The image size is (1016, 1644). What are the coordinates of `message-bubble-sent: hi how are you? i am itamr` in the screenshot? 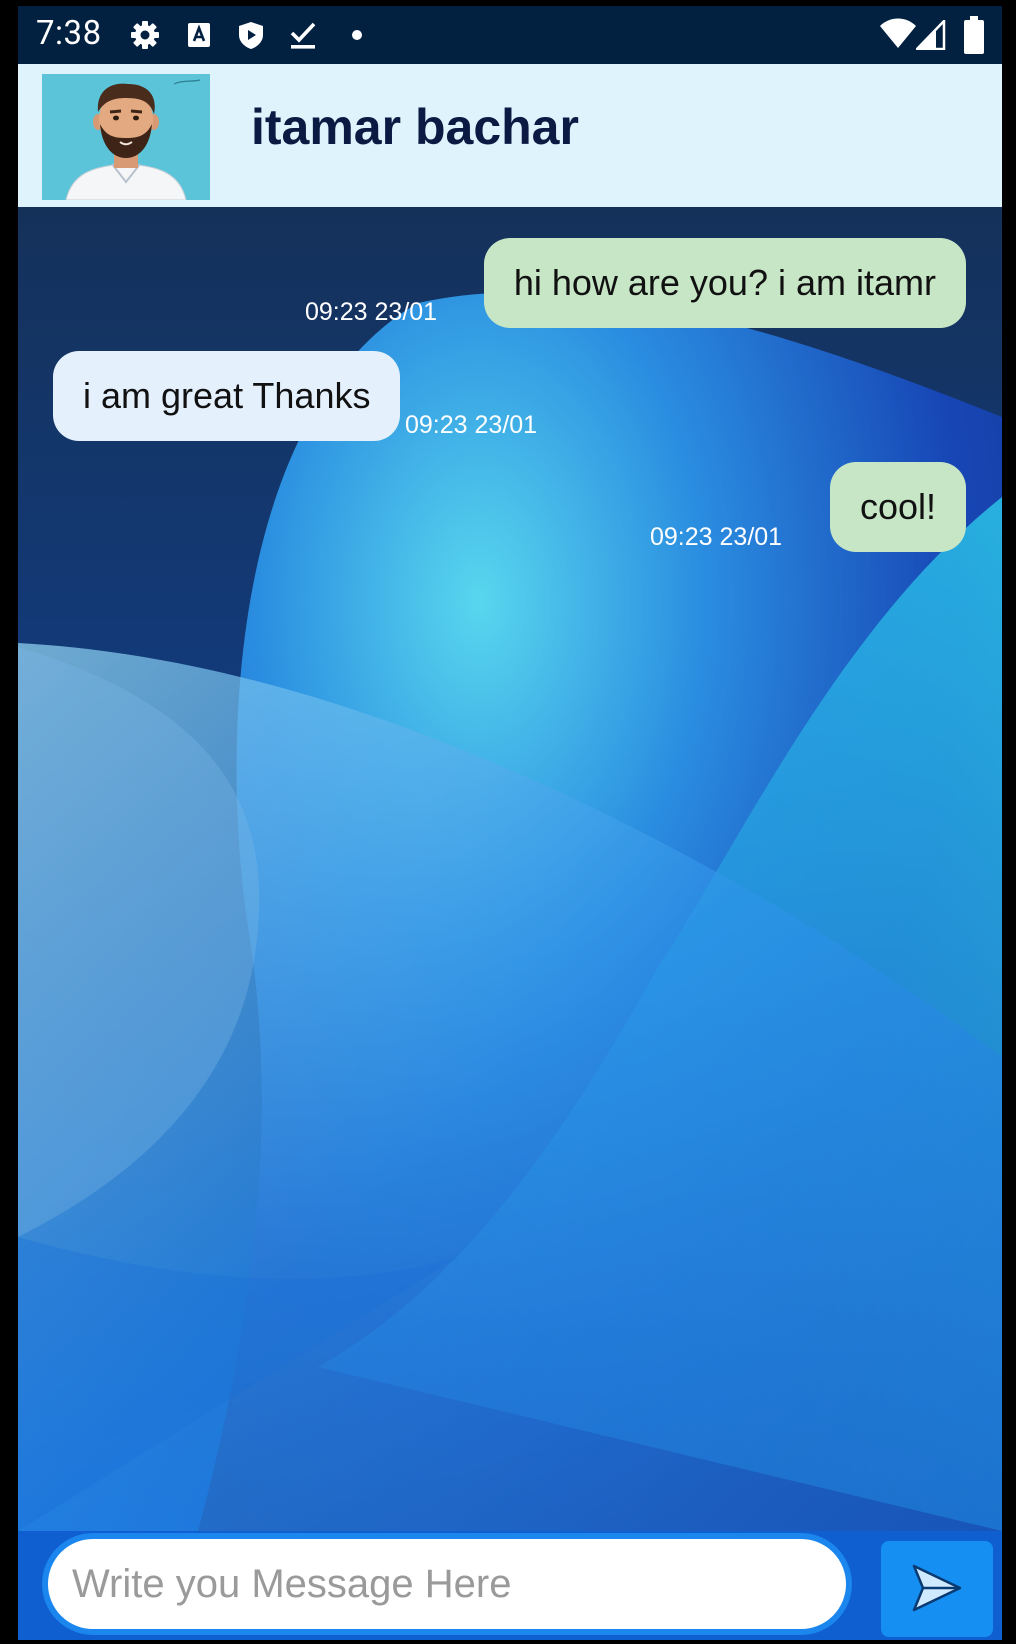 It's located at (724, 283).